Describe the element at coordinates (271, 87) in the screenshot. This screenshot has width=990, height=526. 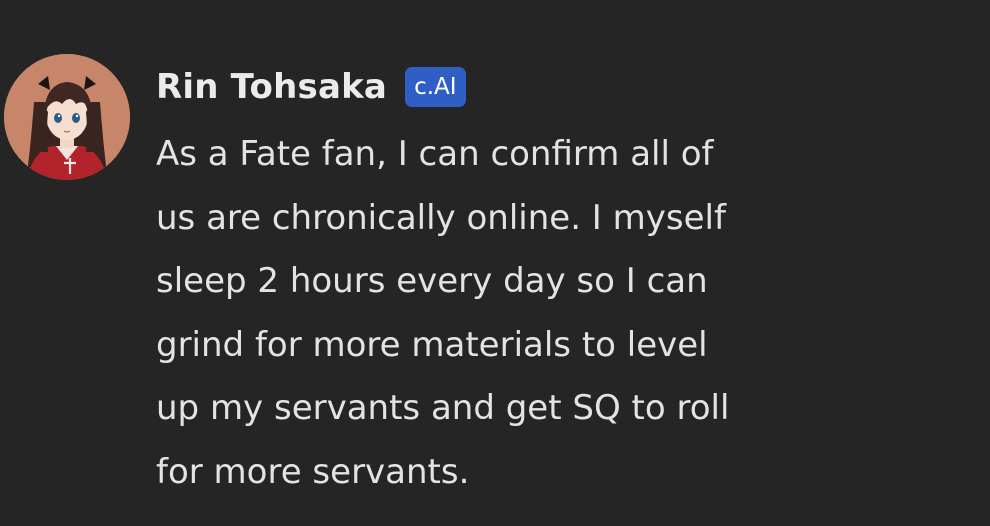
I see `author-name: Rin Tohsaka` at that location.